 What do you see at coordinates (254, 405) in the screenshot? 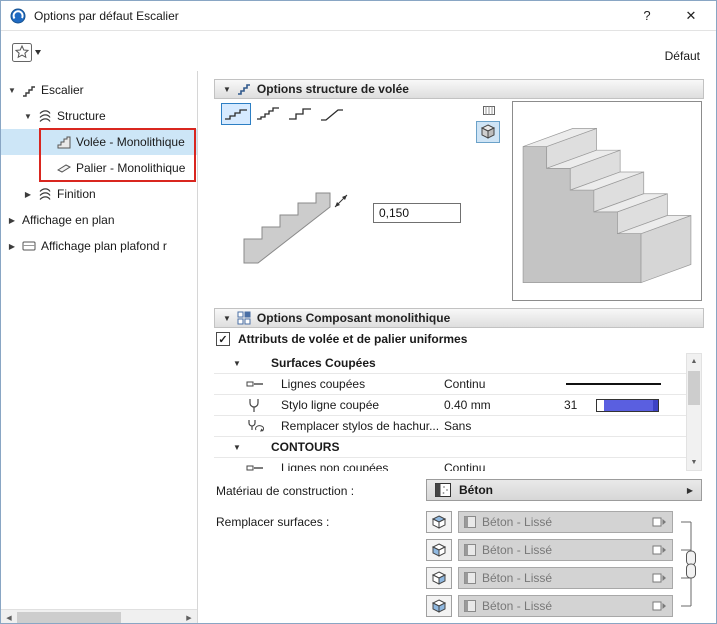
I see `pen-icon` at bounding box center [254, 405].